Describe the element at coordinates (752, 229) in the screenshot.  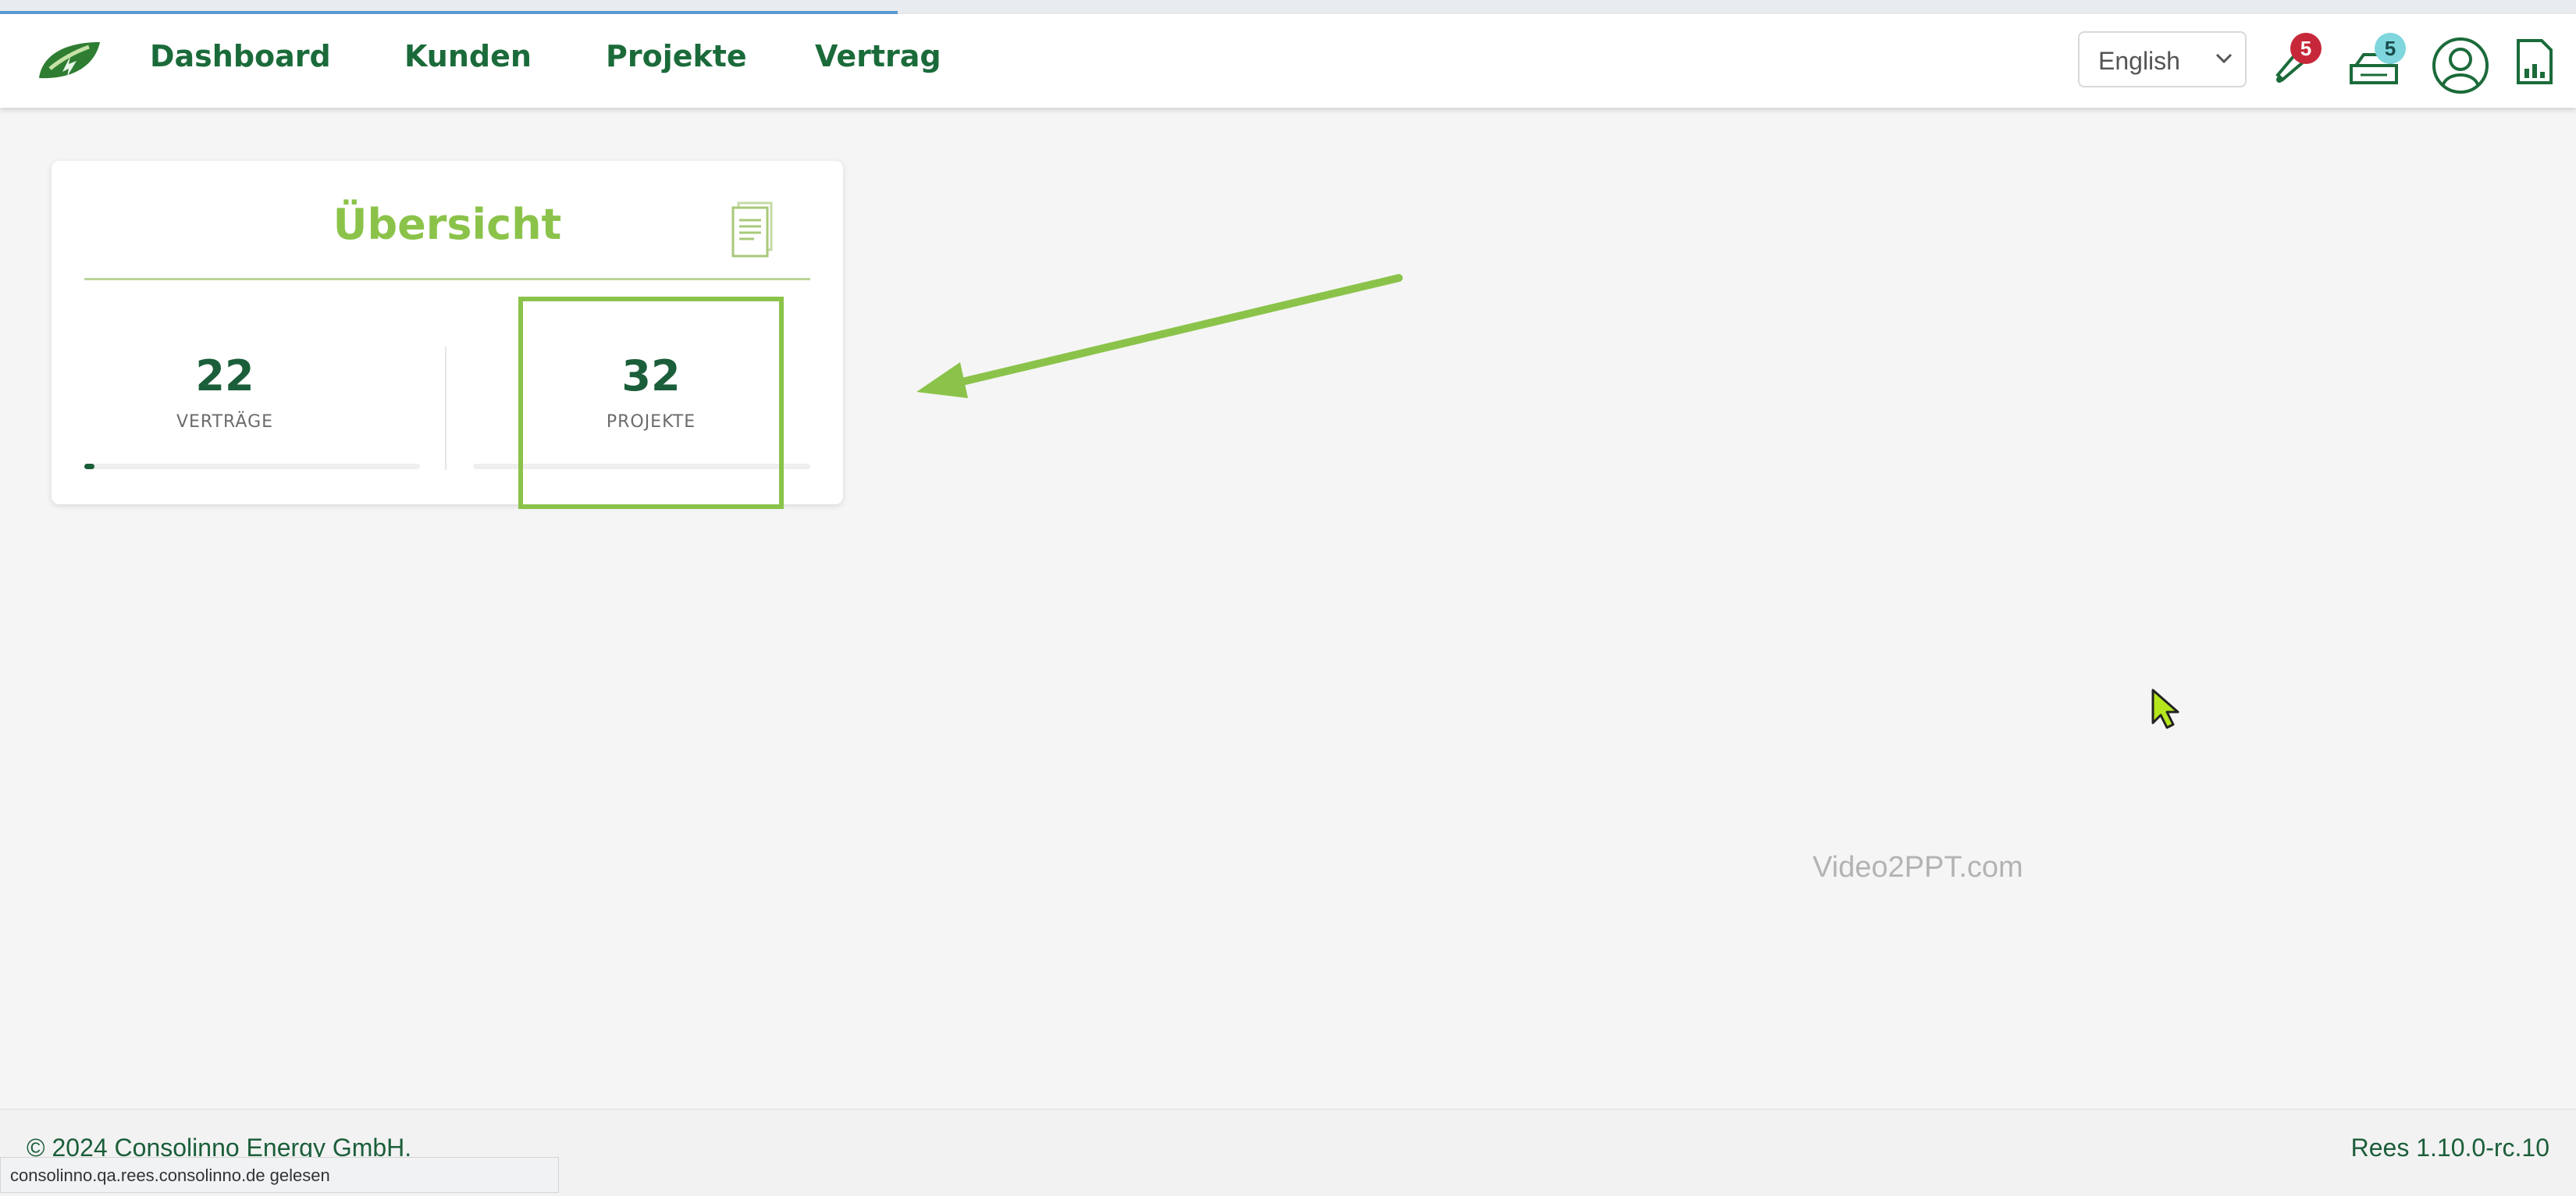
I see `document-icon` at that location.